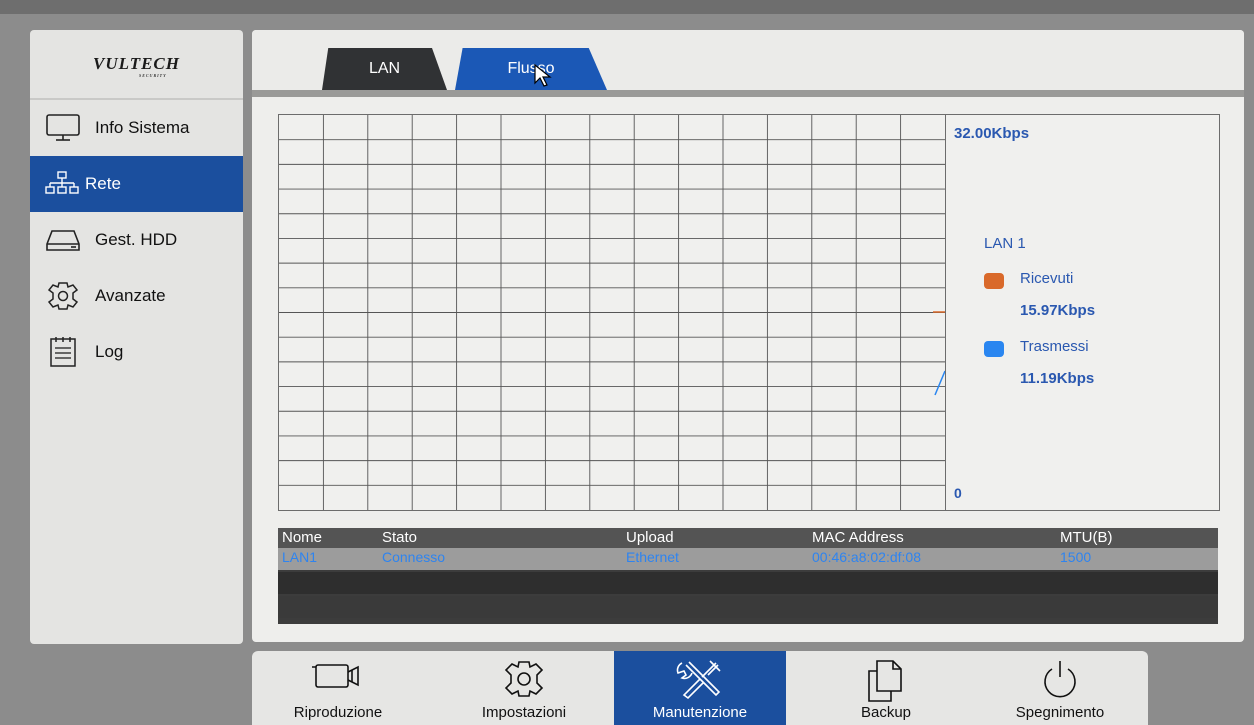 The height and width of the screenshot is (725, 1254). Describe the element at coordinates (1005, 243) in the screenshot. I see `legend-title: LAN 1` at that location.